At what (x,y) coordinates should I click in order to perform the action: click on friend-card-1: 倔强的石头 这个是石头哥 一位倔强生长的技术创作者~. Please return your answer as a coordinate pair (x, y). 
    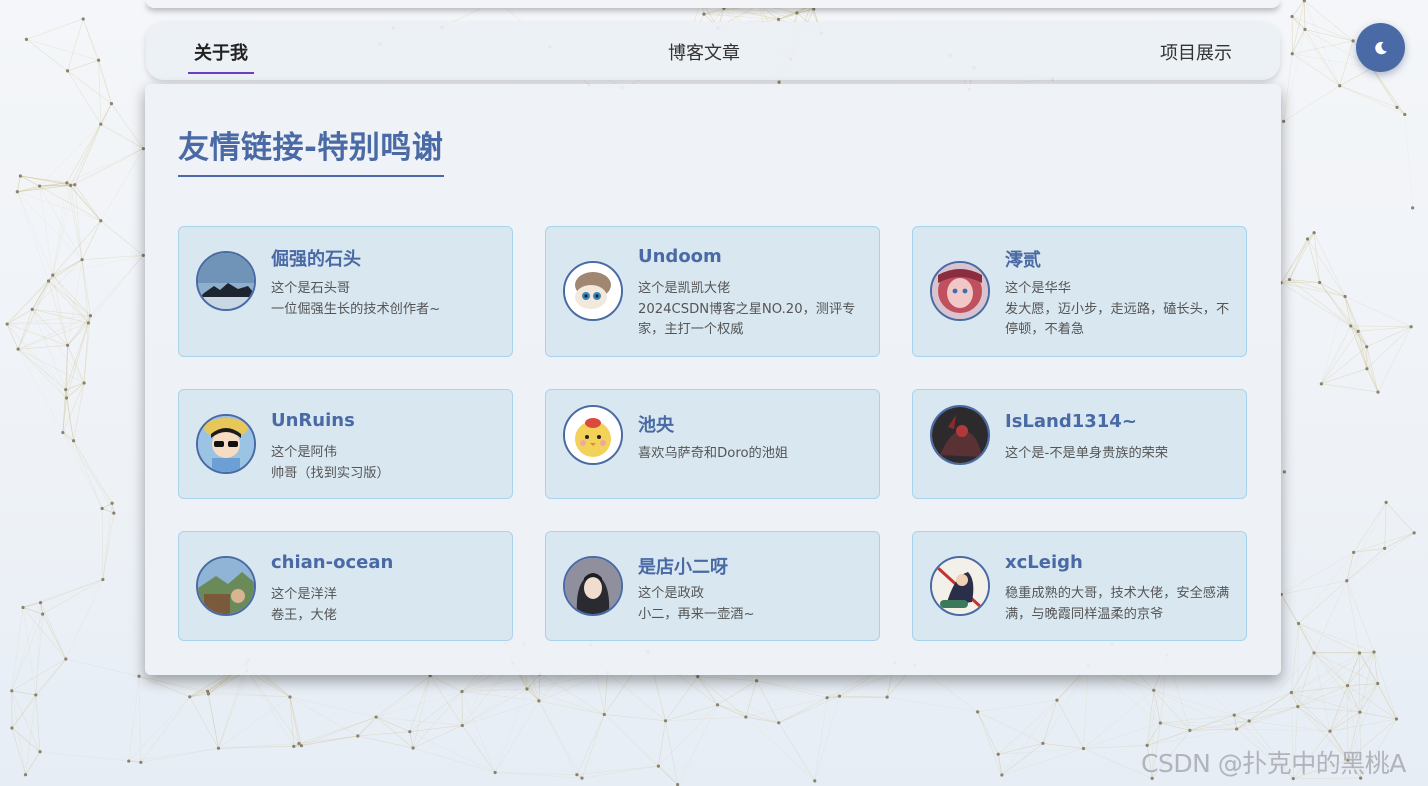
    Looking at the image, I should click on (345, 291).